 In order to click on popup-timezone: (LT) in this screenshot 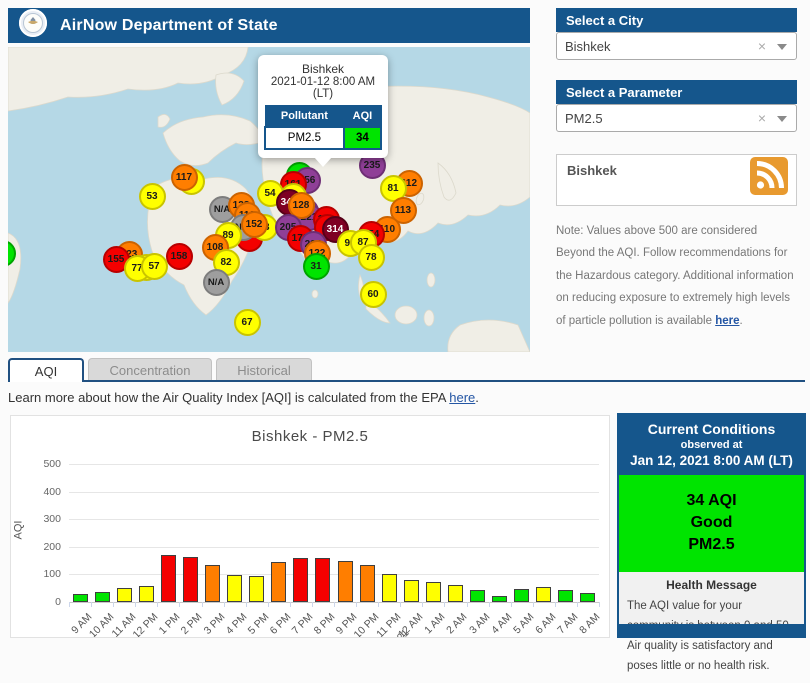, I will do `click(323, 94)`.